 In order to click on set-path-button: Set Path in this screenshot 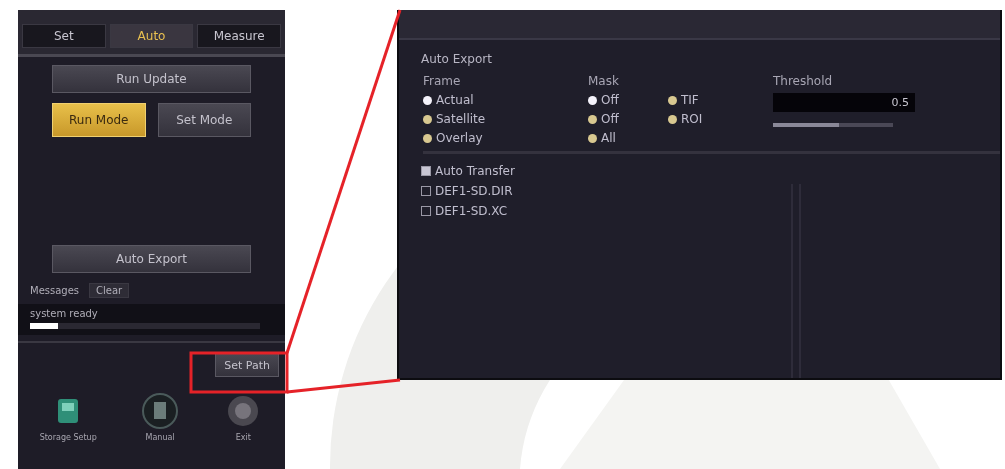, I will do `click(247, 365)`.